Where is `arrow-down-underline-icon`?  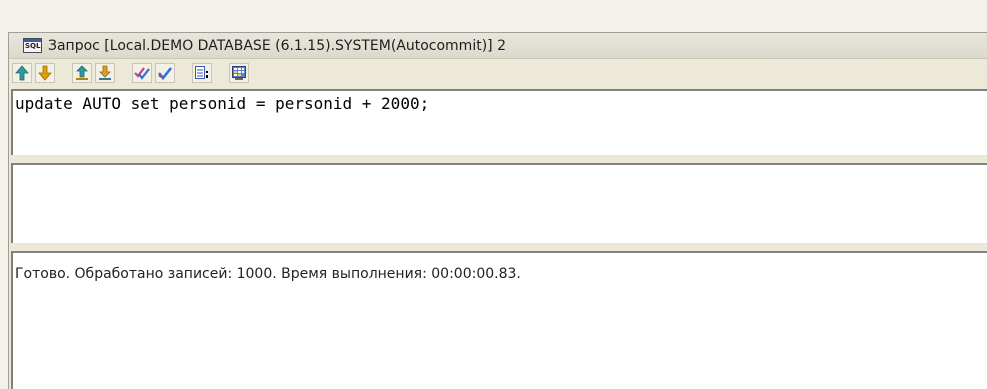
arrow-down-underline-icon is located at coordinates (105, 72).